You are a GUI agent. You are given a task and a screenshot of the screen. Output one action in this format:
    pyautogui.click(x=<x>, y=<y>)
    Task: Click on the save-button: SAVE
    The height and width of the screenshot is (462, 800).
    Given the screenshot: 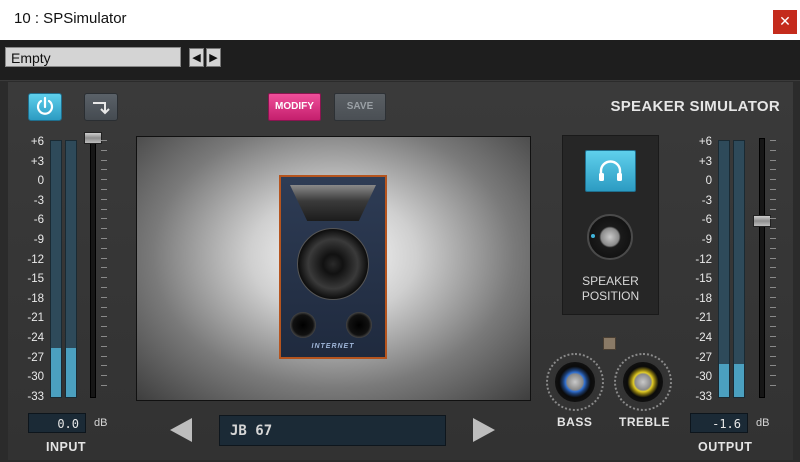 What is the action you would take?
    pyautogui.click(x=360, y=107)
    